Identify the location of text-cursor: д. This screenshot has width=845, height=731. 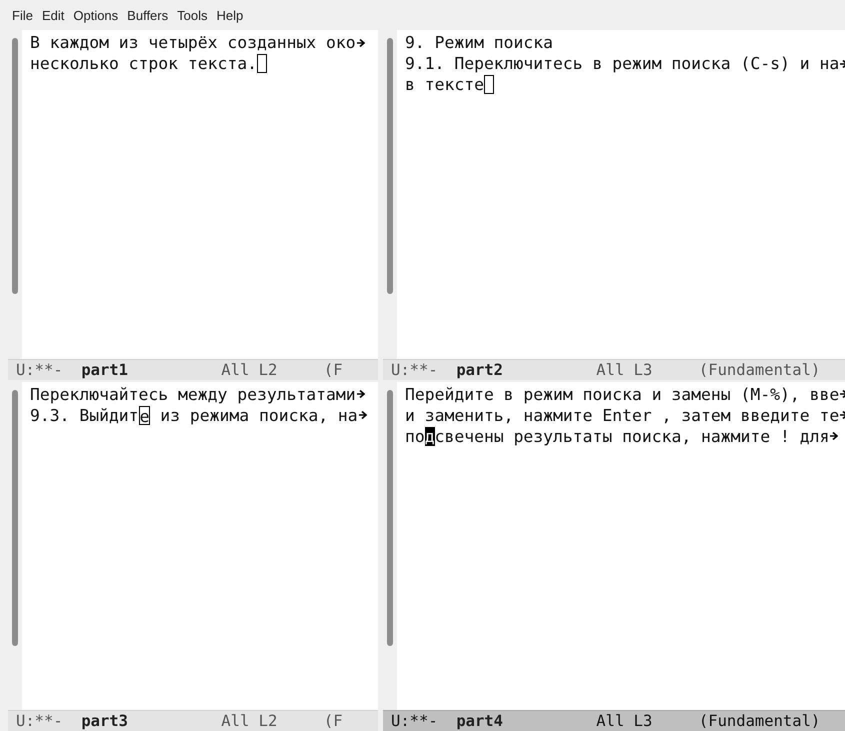
(429, 436).